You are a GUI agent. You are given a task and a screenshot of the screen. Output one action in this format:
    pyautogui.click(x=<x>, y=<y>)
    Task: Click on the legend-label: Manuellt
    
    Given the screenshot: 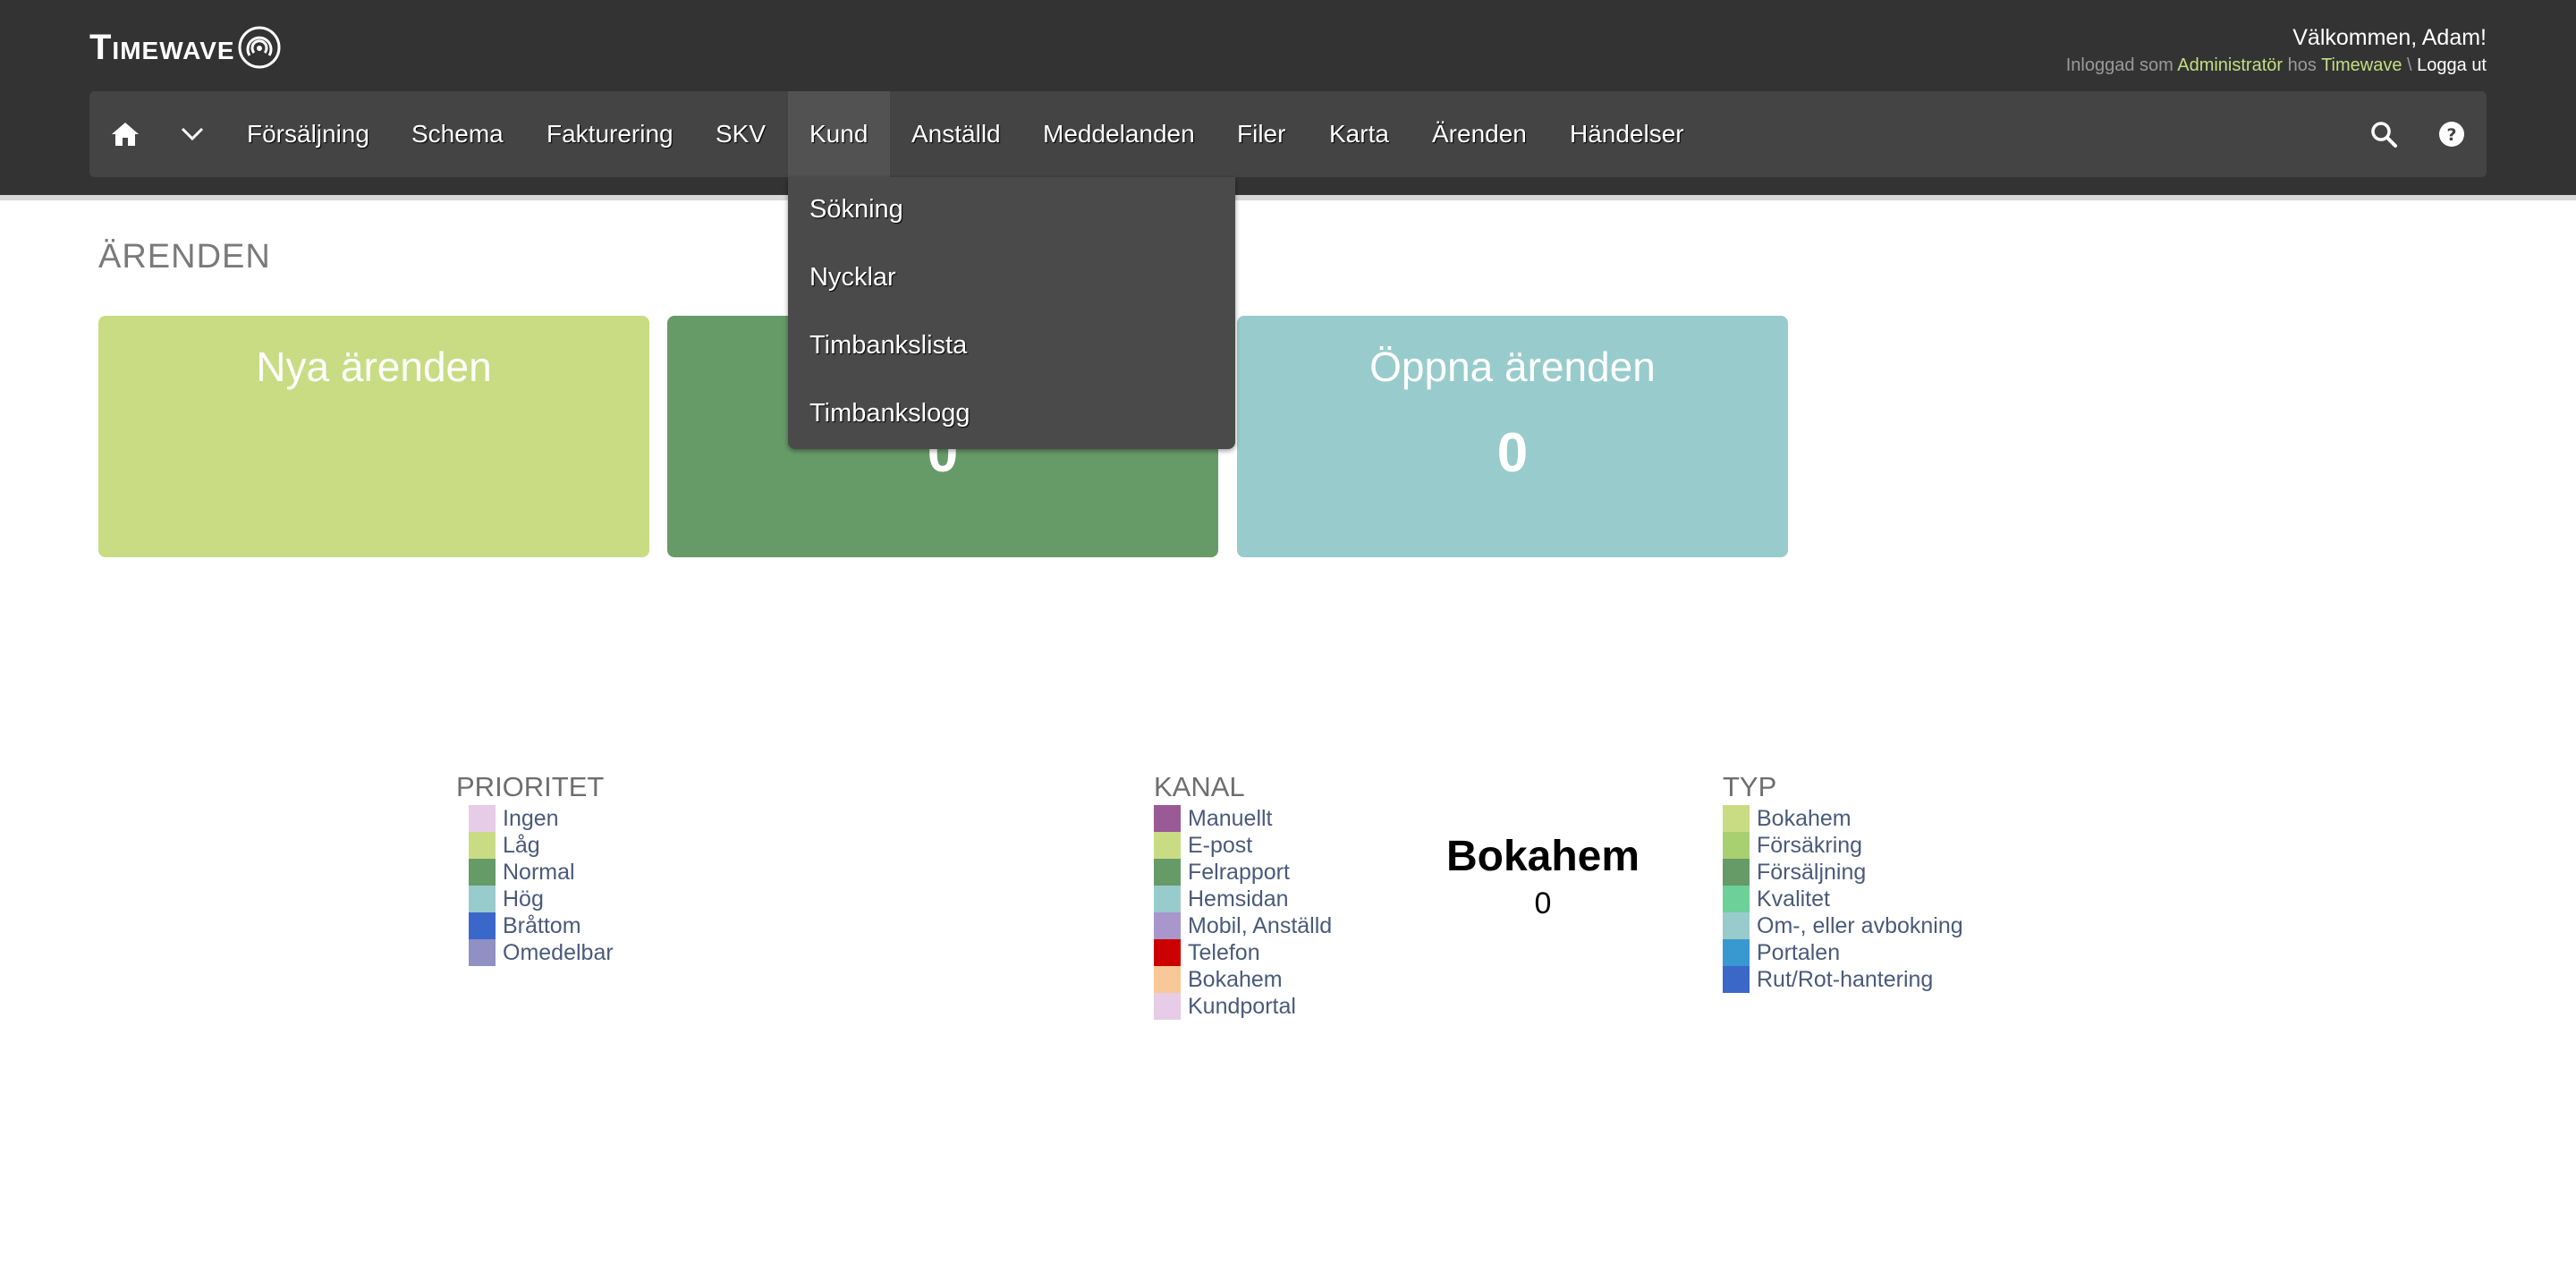 What is the action you would take?
    pyautogui.click(x=1230, y=818)
    